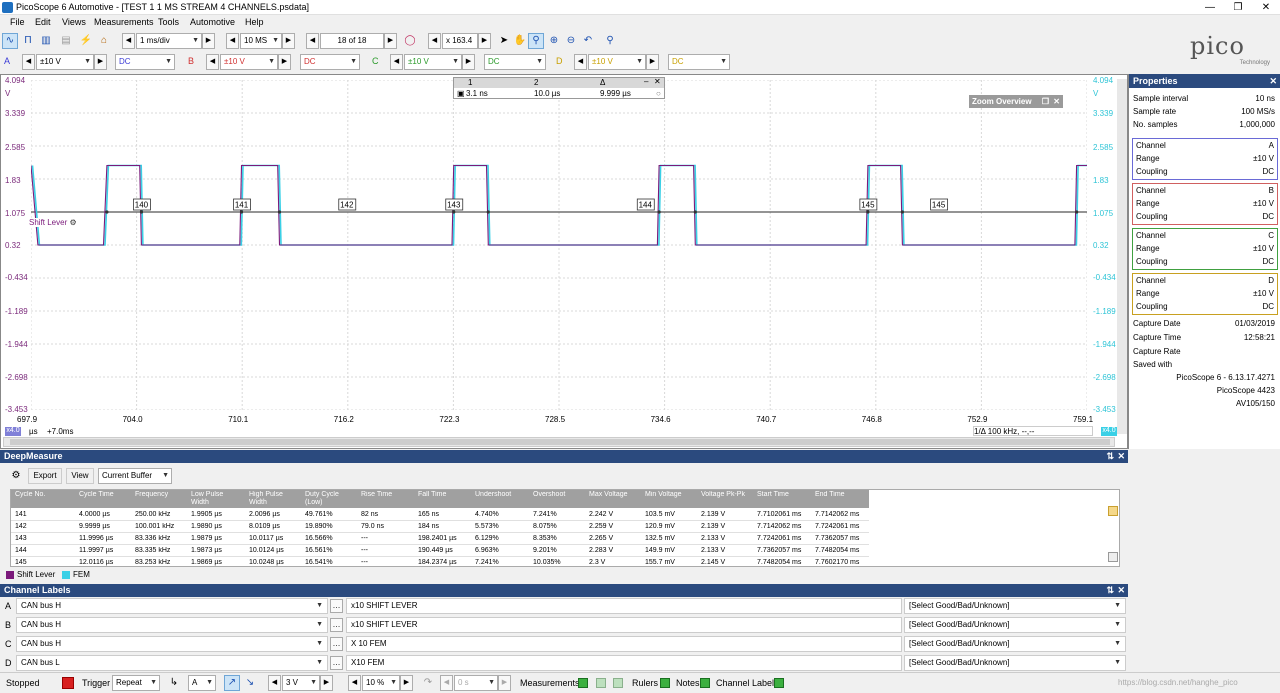  What do you see at coordinates (1016, 101) in the screenshot?
I see `zoom-overview: Zoom Overview ❐ ✕` at bounding box center [1016, 101].